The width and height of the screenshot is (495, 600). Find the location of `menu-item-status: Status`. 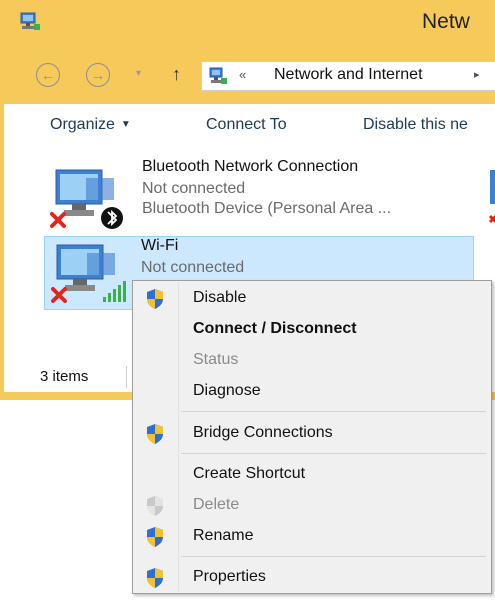

menu-item-status: Status is located at coordinates (312, 360).